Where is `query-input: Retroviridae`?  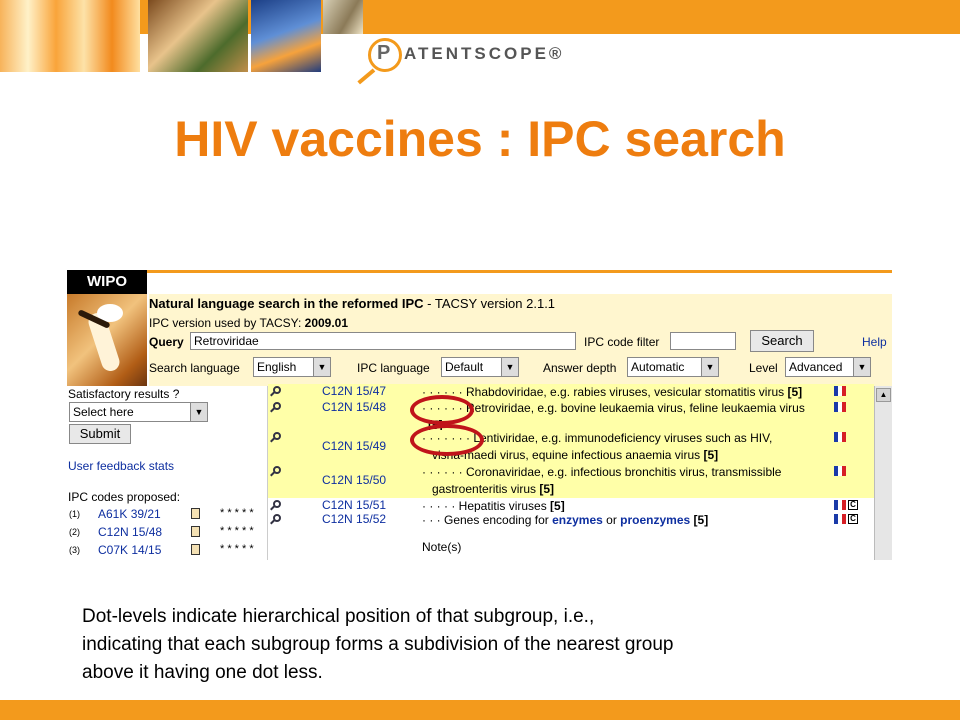
query-input: Retroviridae is located at coordinates (383, 341).